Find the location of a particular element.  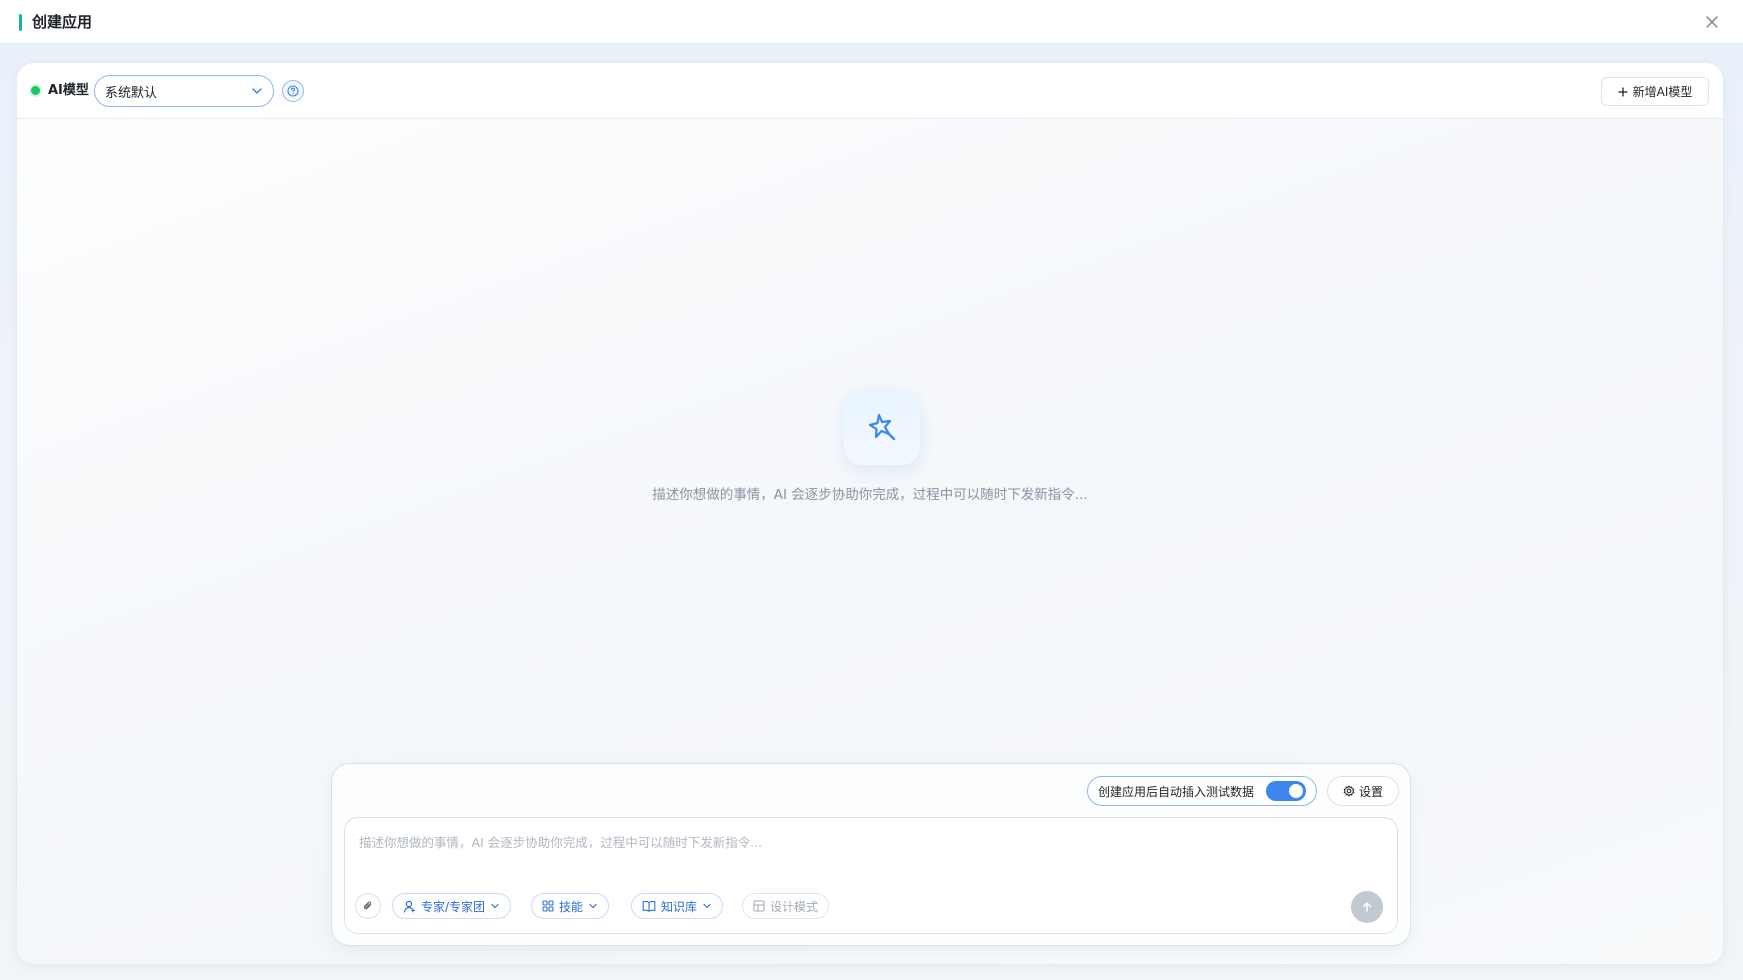

close-icon is located at coordinates (1712, 22).